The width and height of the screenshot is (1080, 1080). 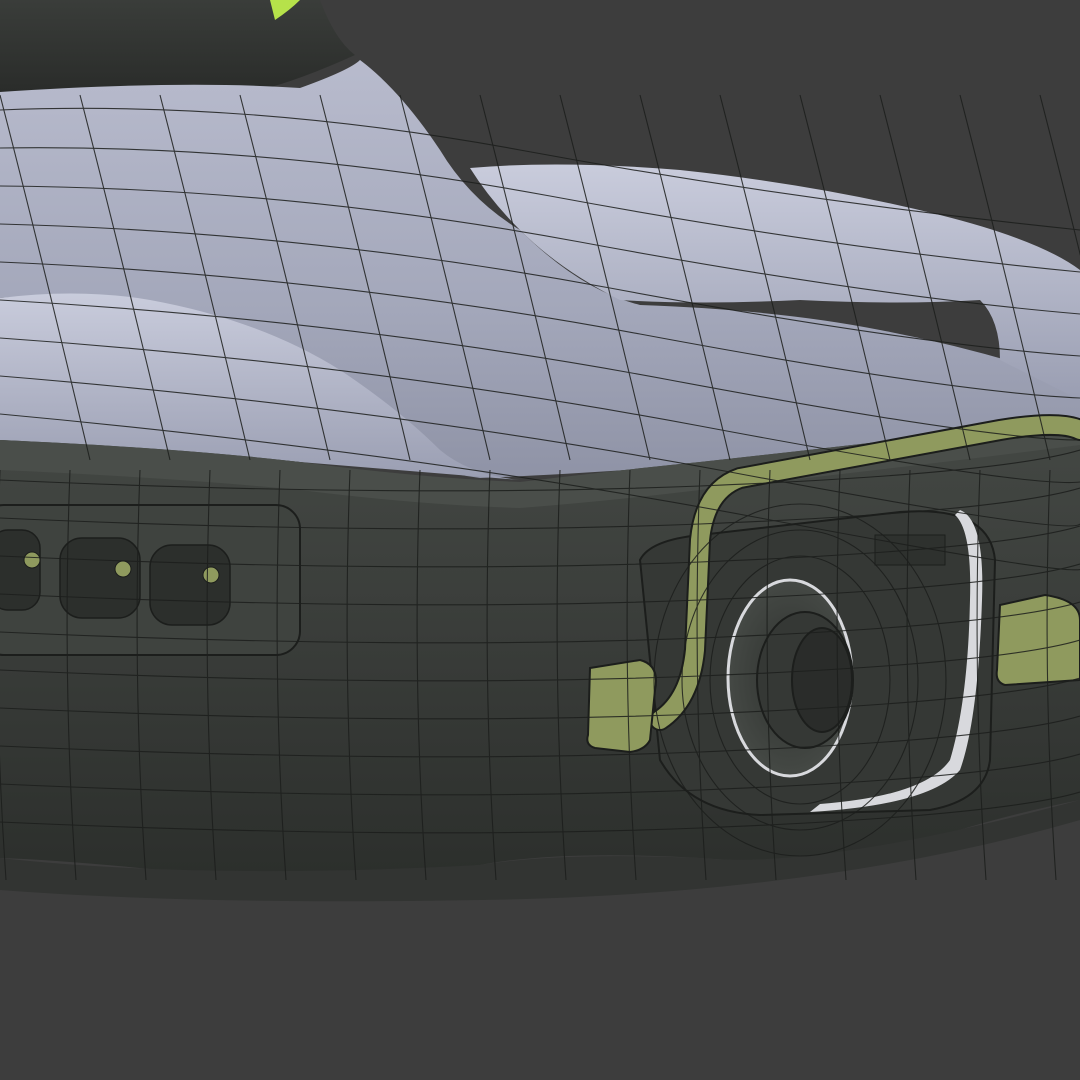 What do you see at coordinates (822, 680) in the screenshot?
I see `tow-ring-hole` at bounding box center [822, 680].